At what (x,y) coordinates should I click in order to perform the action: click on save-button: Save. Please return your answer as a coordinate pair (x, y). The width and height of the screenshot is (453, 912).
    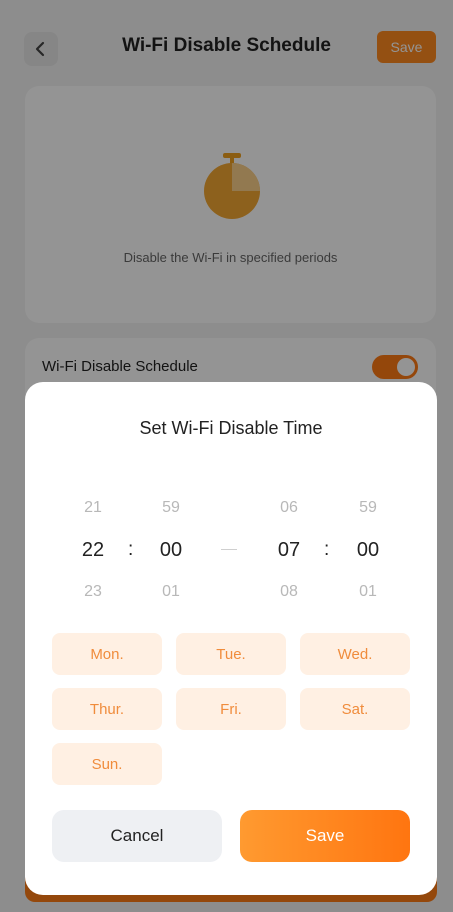
    Looking at the image, I should click on (325, 836).